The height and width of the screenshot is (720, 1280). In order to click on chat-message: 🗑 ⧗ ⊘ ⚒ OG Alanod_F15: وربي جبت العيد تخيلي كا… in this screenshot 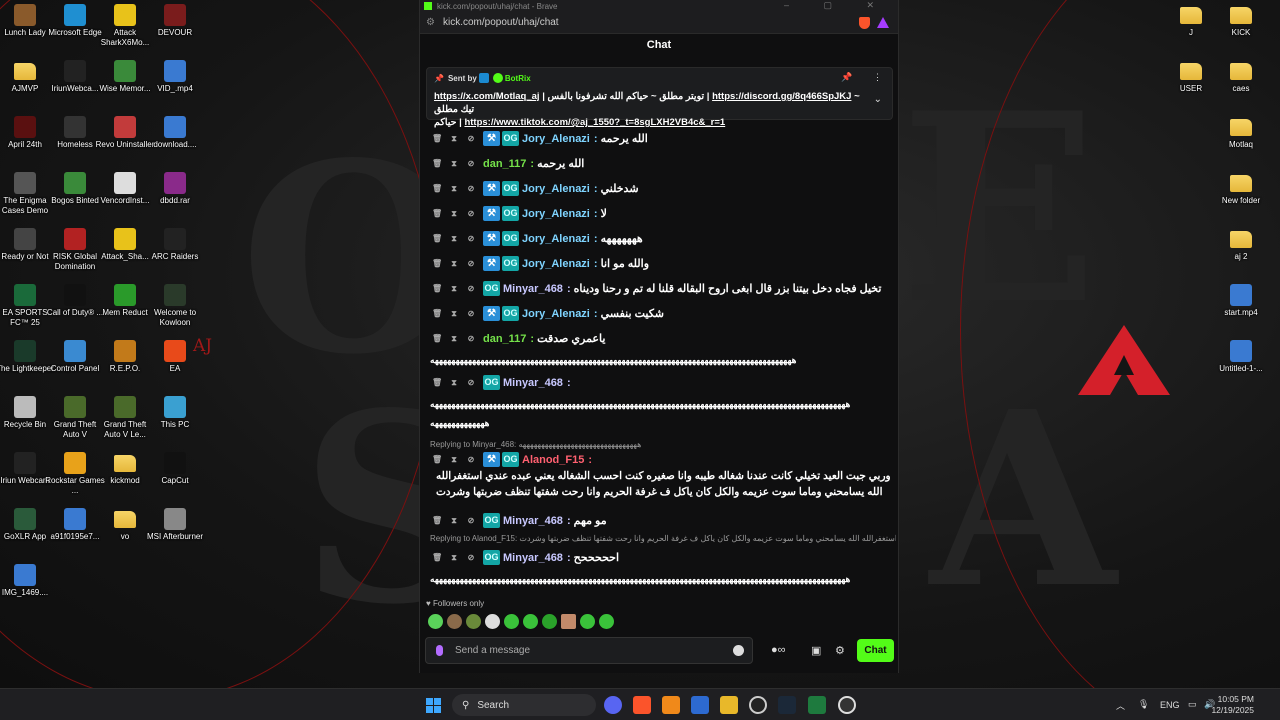, I will do `click(661, 477)`.